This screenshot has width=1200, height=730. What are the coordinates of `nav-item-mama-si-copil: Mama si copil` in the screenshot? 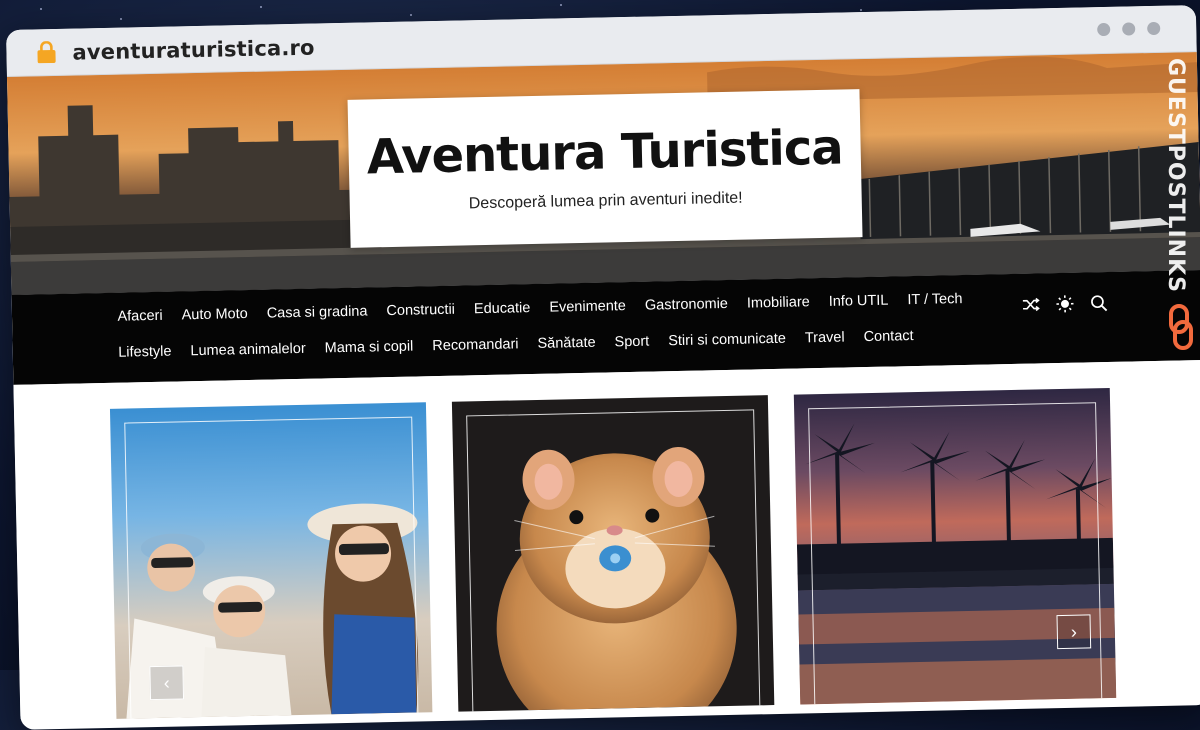 It's located at (369, 347).